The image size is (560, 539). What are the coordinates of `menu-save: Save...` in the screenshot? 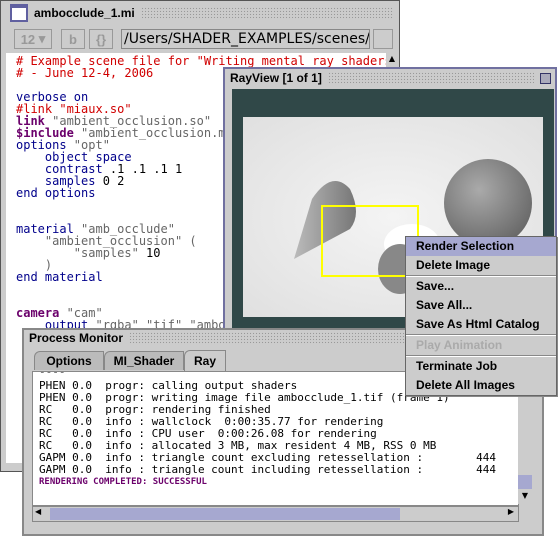 It's located at (481, 286).